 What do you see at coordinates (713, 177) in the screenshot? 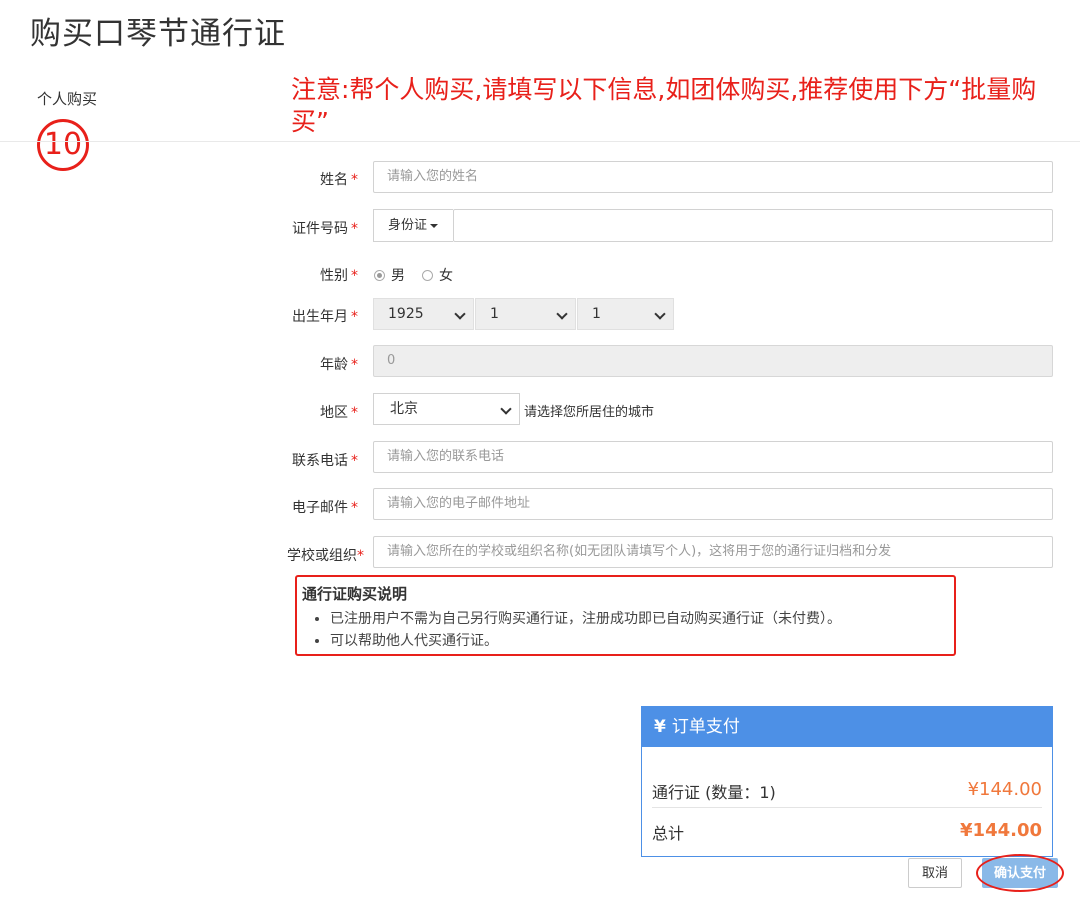
I see `name-input: 请输入您的姓名` at bounding box center [713, 177].